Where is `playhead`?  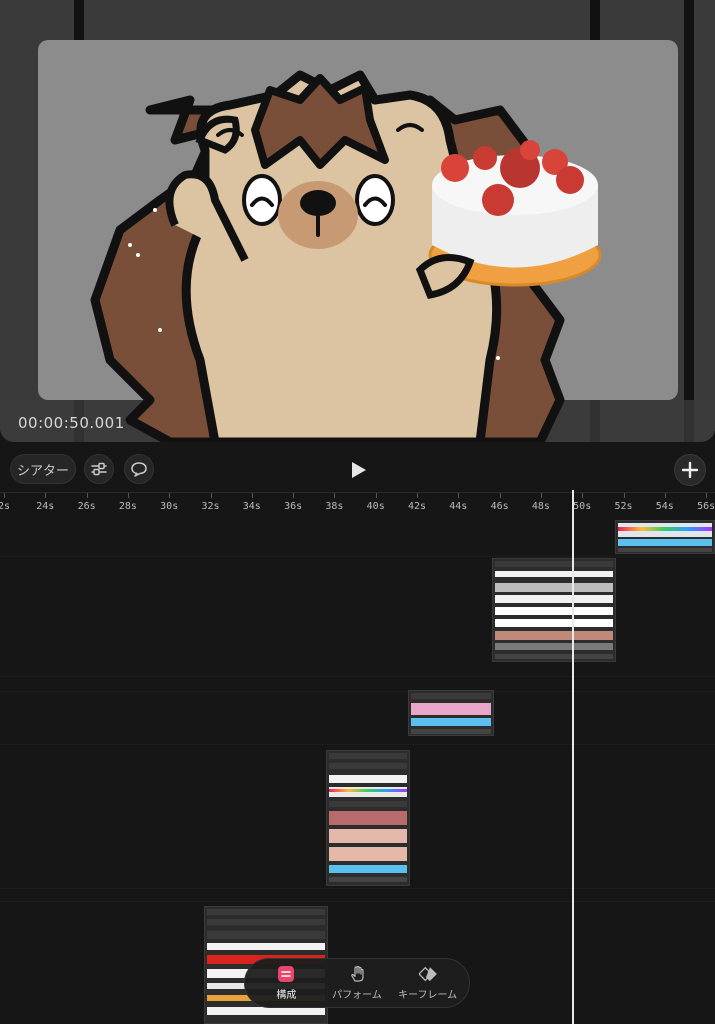
playhead is located at coordinates (573, 757).